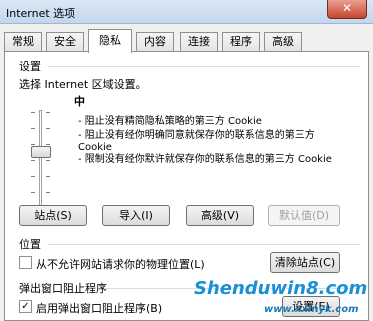  I want to click on settings-divider, so click(204, 66).